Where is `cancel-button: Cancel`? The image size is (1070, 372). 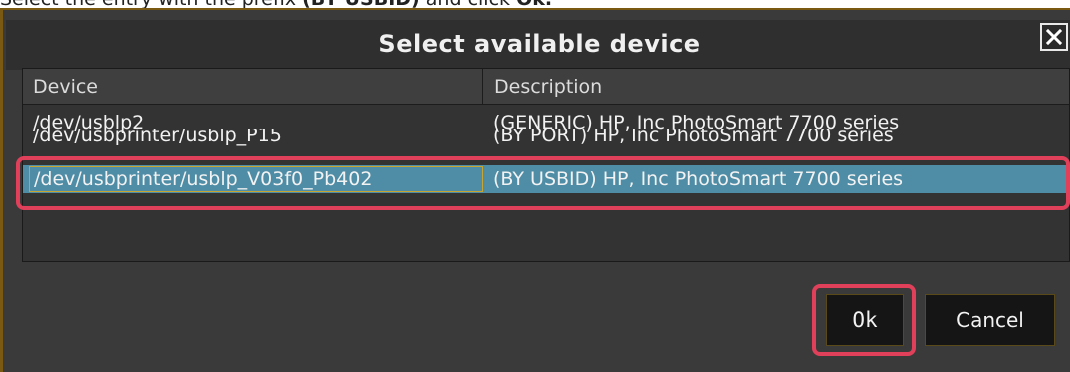
cancel-button: Cancel is located at coordinates (990, 320).